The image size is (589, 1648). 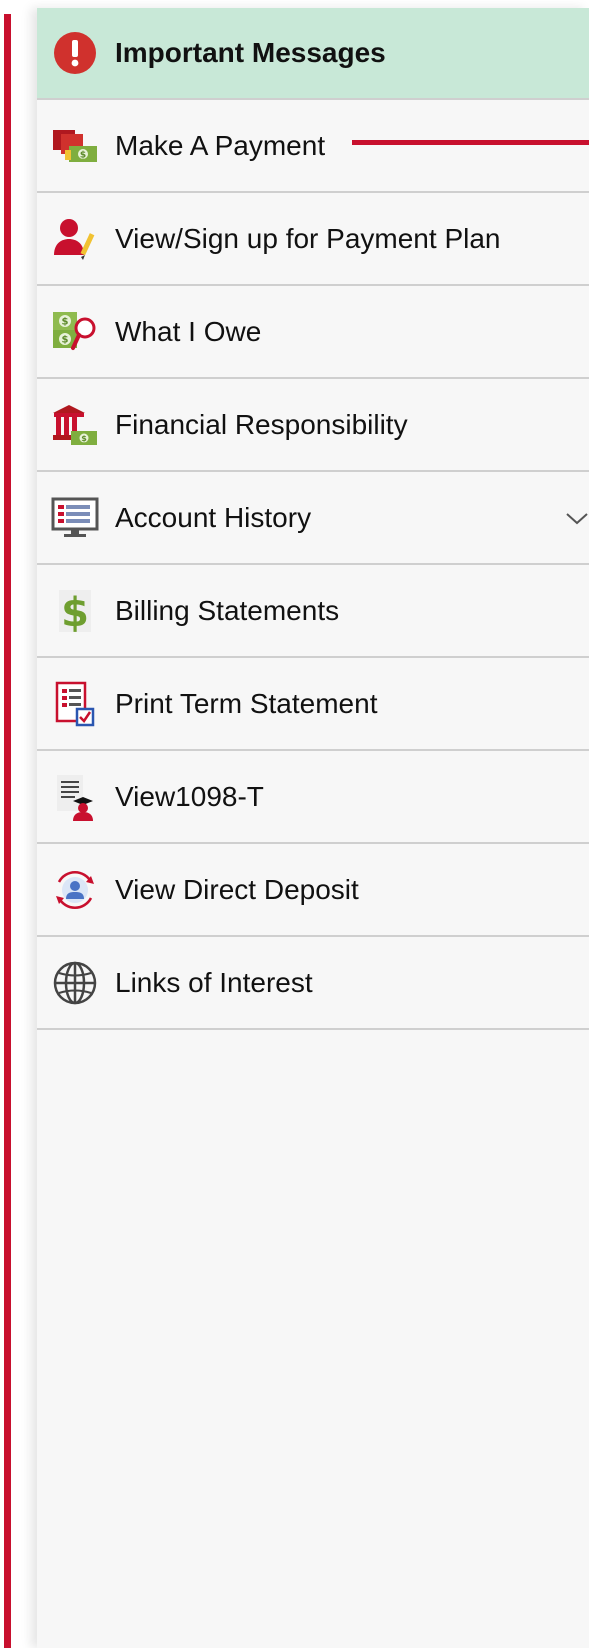 What do you see at coordinates (75, 332) in the screenshot?
I see `money-magnifier-icon: $ $` at bounding box center [75, 332].